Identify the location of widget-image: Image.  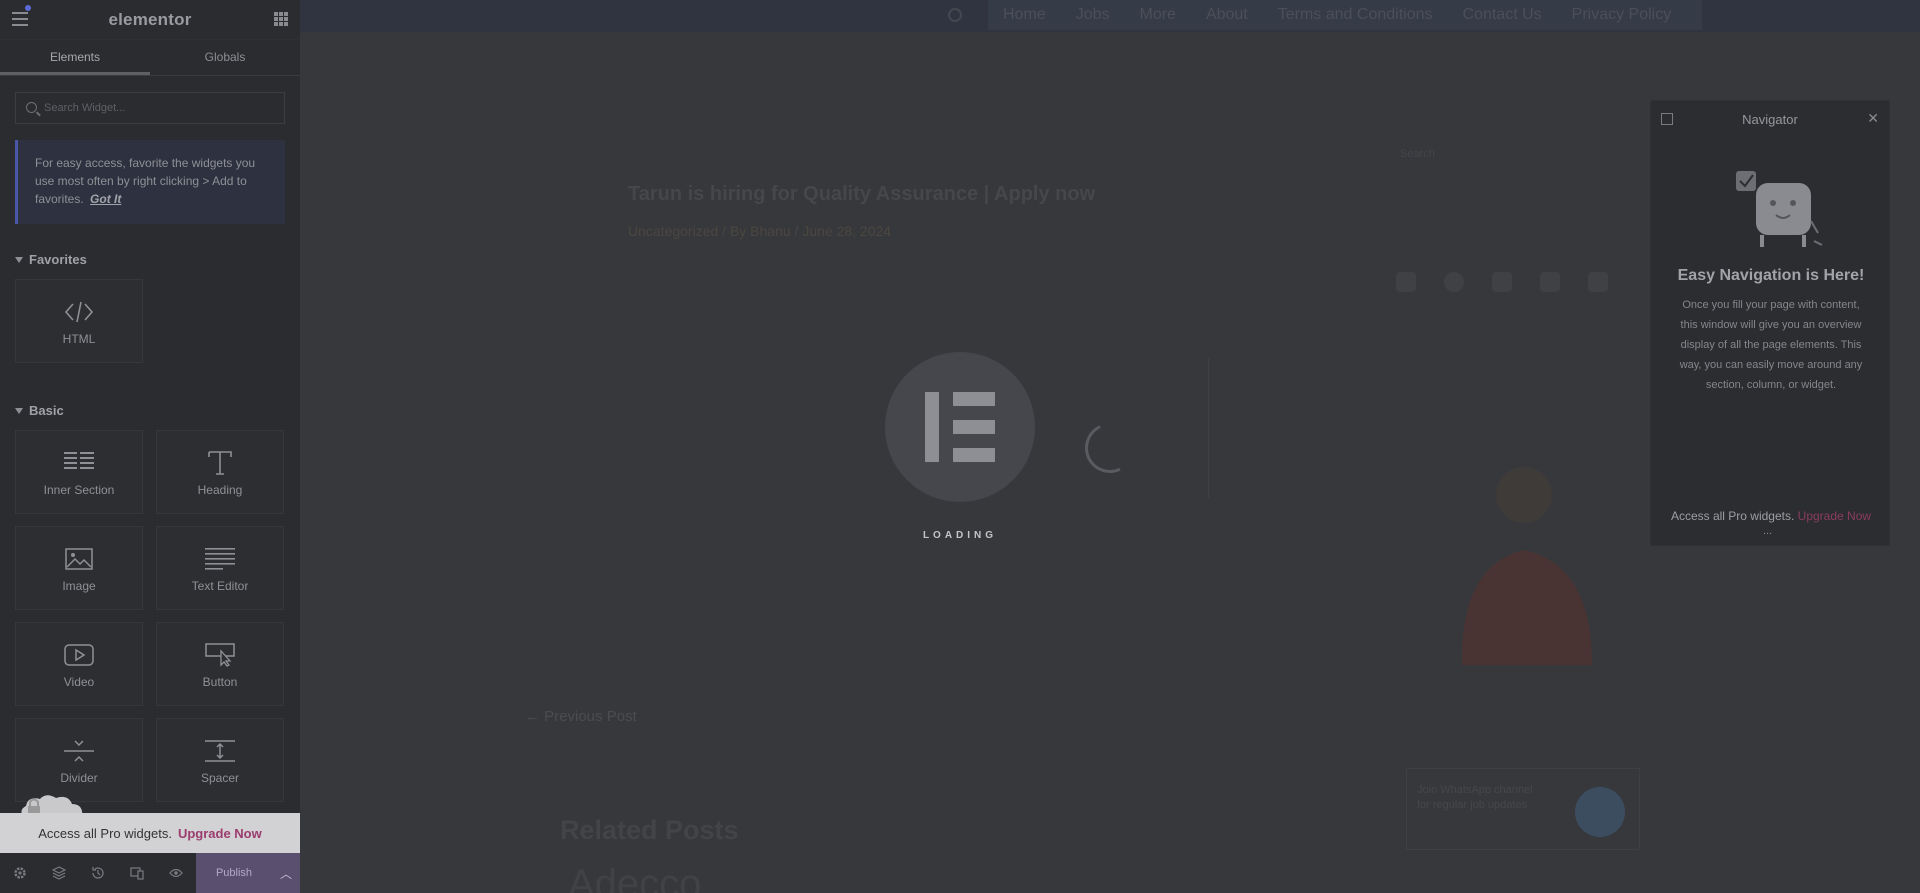
(79, 568).